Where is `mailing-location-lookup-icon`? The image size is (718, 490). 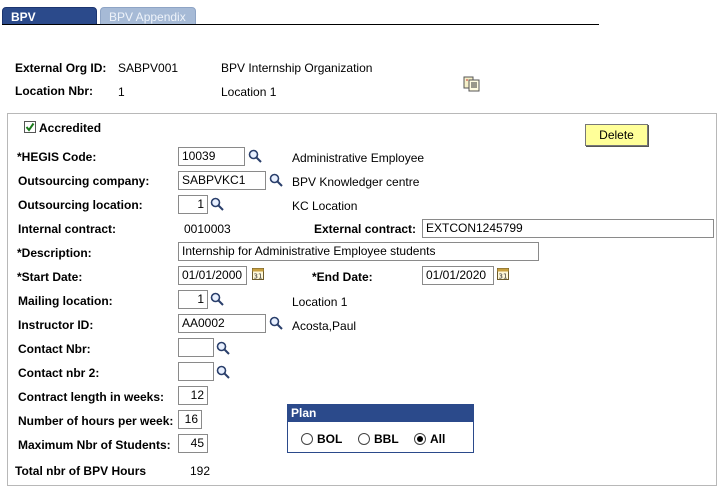
mailing-location-lookup-icon is located at coordinates (217, 299).